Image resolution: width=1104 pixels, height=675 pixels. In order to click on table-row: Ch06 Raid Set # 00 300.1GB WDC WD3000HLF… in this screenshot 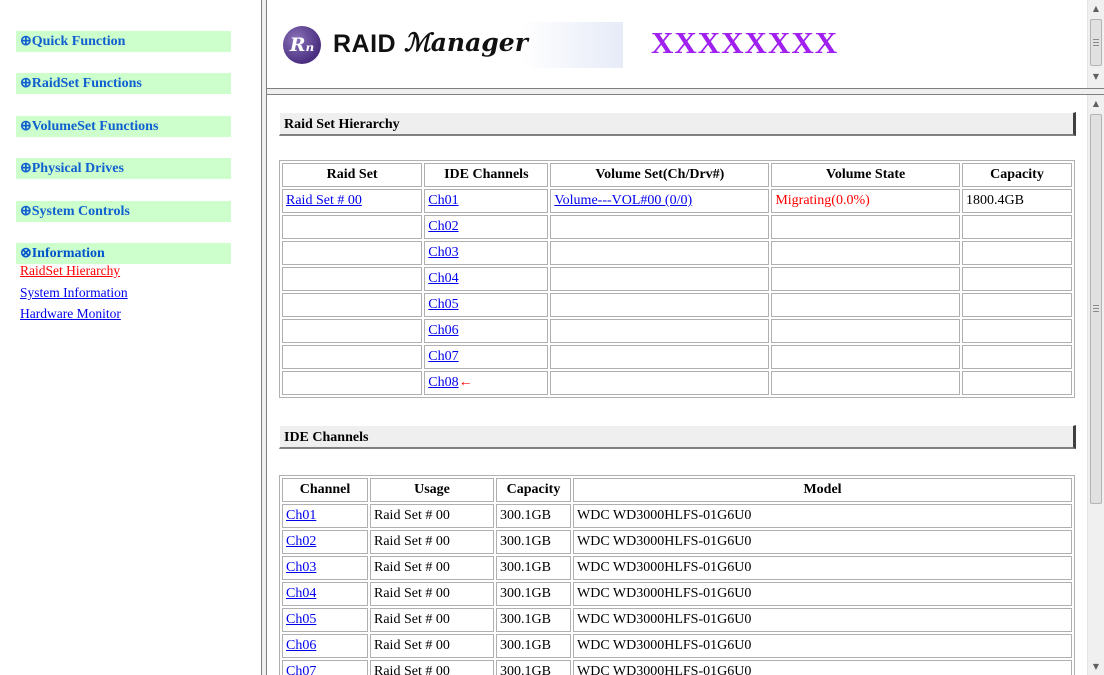, I will do `click(677, 646)`.